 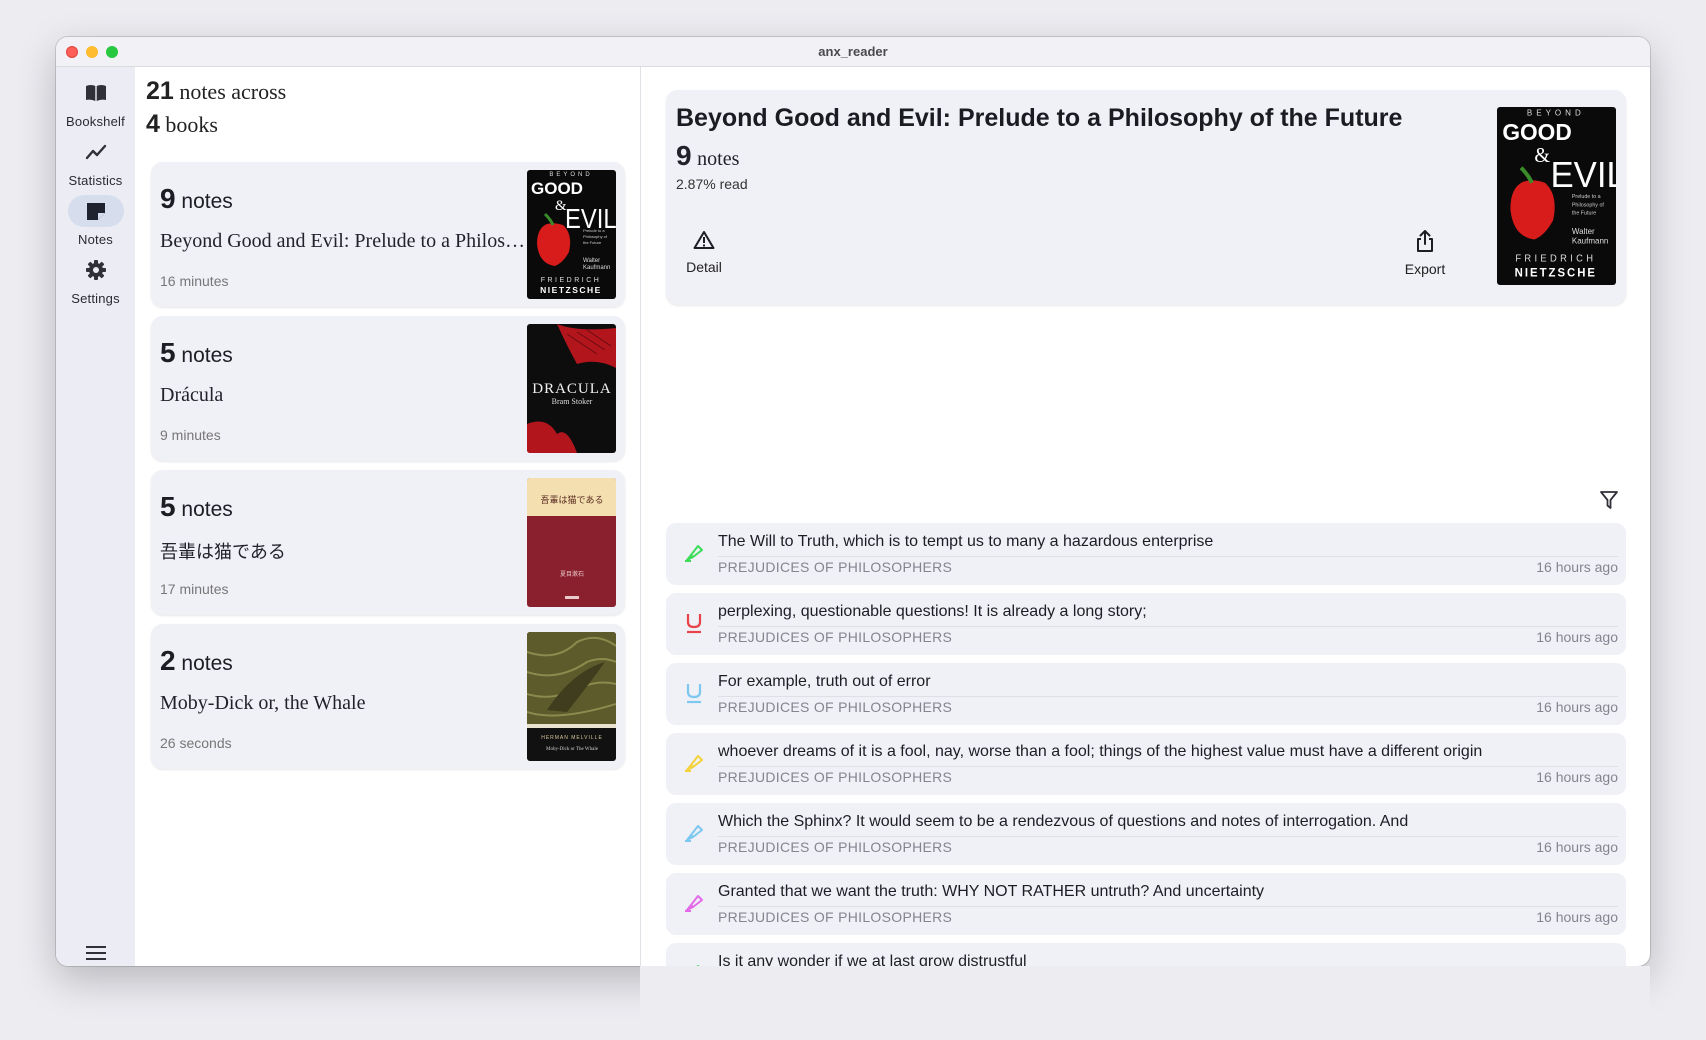 What do you see at coordinates (95, 121) in the screenshot?
I see `nav-label: Bookshelf` at bounding box center [95, 121].